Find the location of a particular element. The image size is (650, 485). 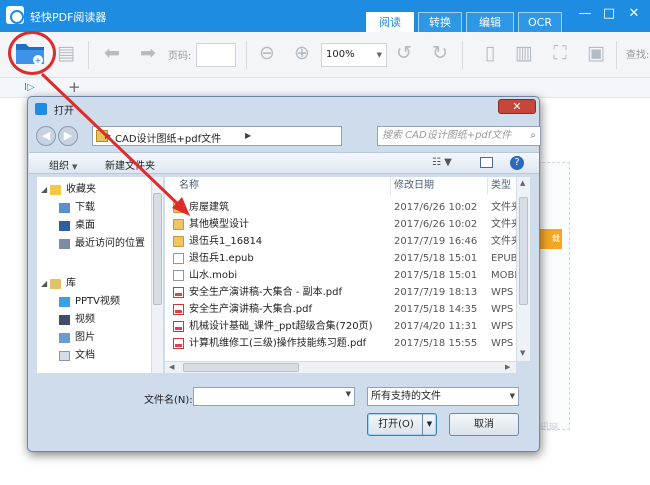

file-name: 山水.mobi is located at coordinates (213, 275).